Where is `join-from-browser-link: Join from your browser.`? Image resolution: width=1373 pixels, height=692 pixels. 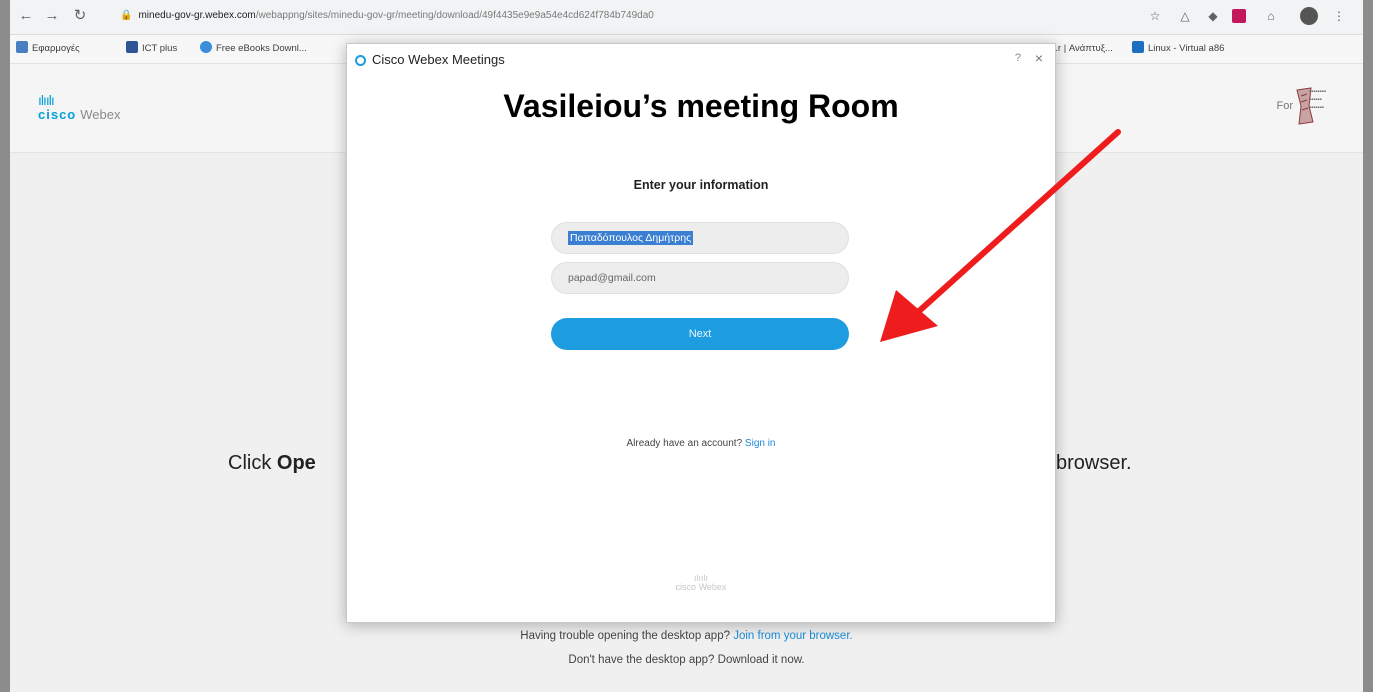
join-from-browser-link: Join from your browser. is located at coordinates (793, 636).